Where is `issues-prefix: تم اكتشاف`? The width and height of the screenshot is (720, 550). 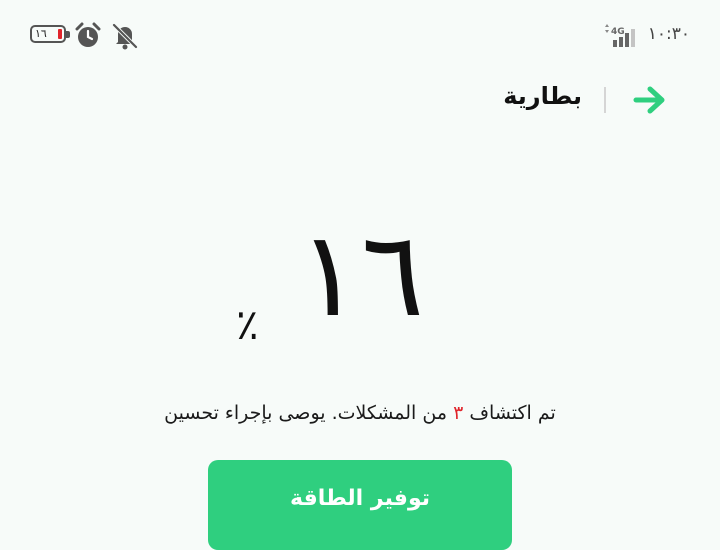
issues-prefix: تم اكتشاف is located at coordinates (512, 413).